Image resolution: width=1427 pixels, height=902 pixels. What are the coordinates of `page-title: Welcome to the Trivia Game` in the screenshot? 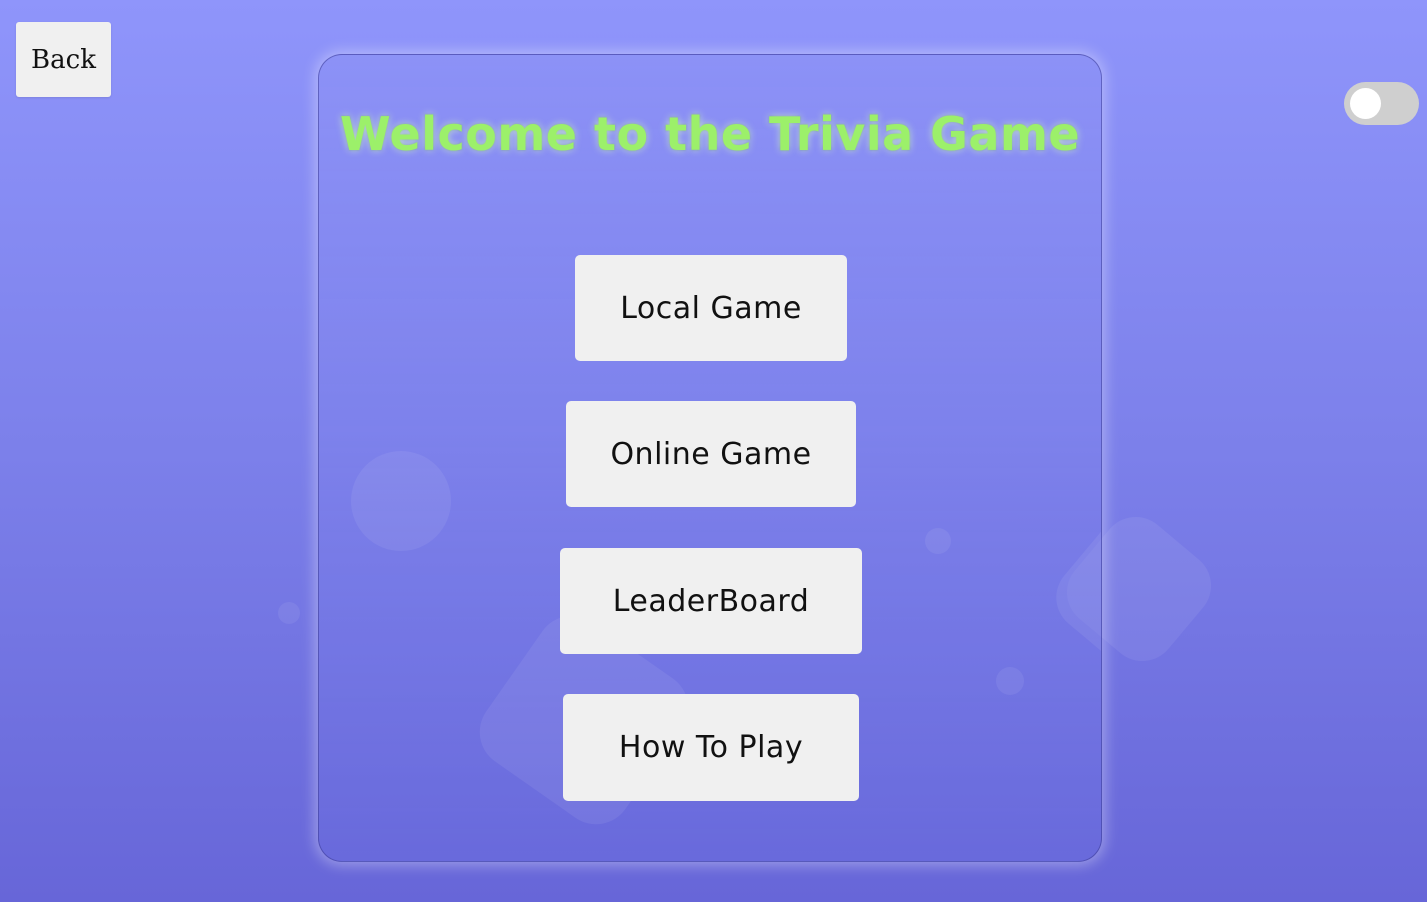 It's located at (710, 134).